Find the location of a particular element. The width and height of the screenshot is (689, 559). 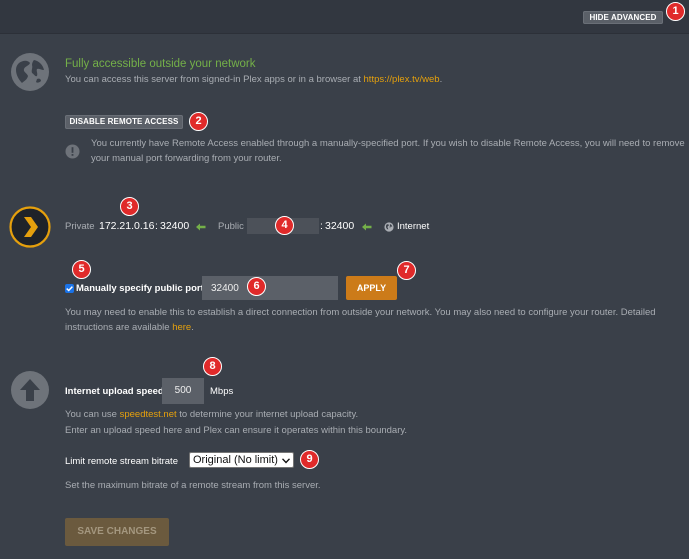

annotation-badge-2: 2 is located at coordinates (198, 121).